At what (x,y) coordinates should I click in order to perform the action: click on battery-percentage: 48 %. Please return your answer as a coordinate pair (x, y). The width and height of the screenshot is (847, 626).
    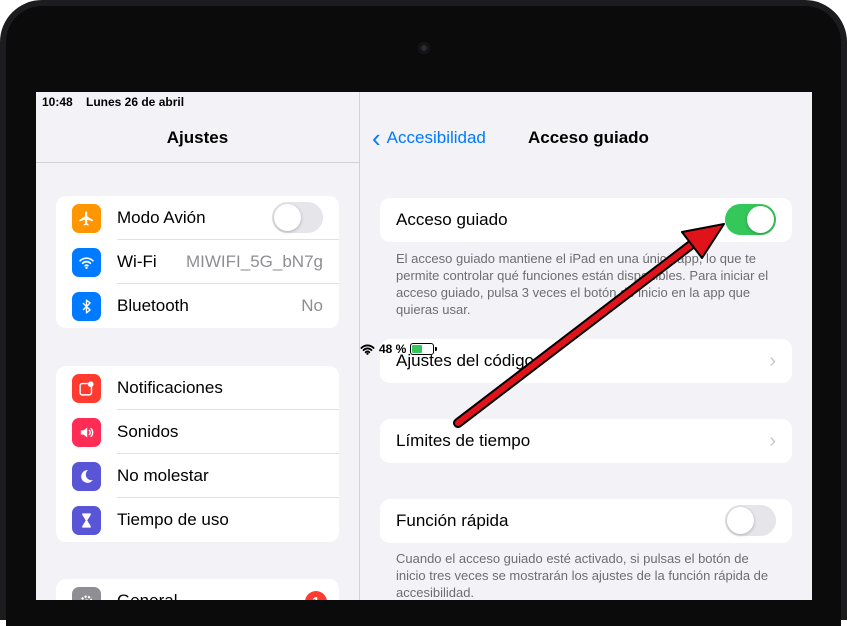
    Looking at the image, I should click on (393, 349).